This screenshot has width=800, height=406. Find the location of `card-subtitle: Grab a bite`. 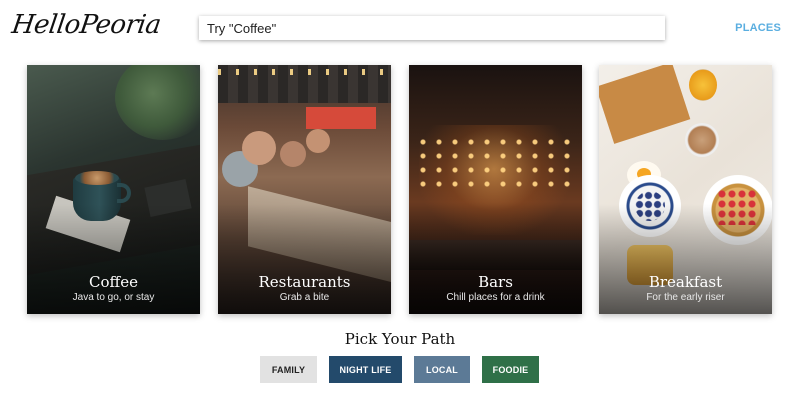

card-subtitle: Grab a bite is located at coordinates (304, 297).